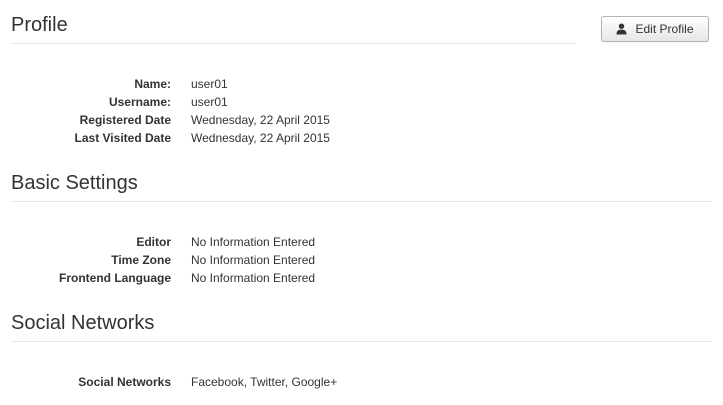 This screenshot has width=723, height=405. Describe the element at coordinates (124, 382) in the screenshot. I see `field-label: Social Networks` at that location.